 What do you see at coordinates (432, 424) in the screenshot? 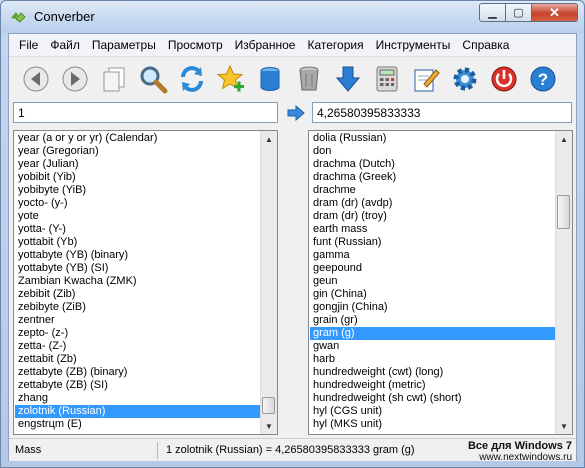
I see `list-item: hyl (MKS unit)` at bounding box center [432, 424].